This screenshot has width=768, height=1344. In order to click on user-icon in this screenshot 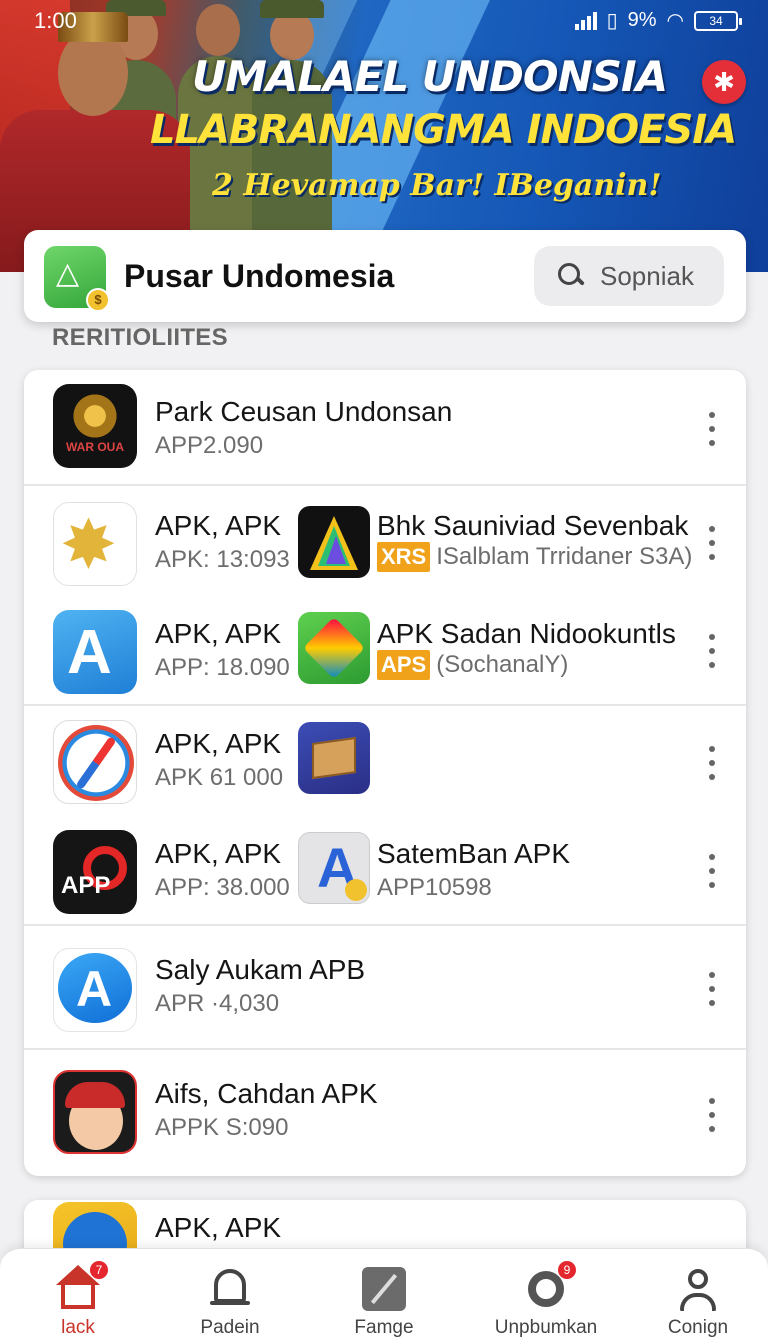, I will do `click(698, 1289)`.